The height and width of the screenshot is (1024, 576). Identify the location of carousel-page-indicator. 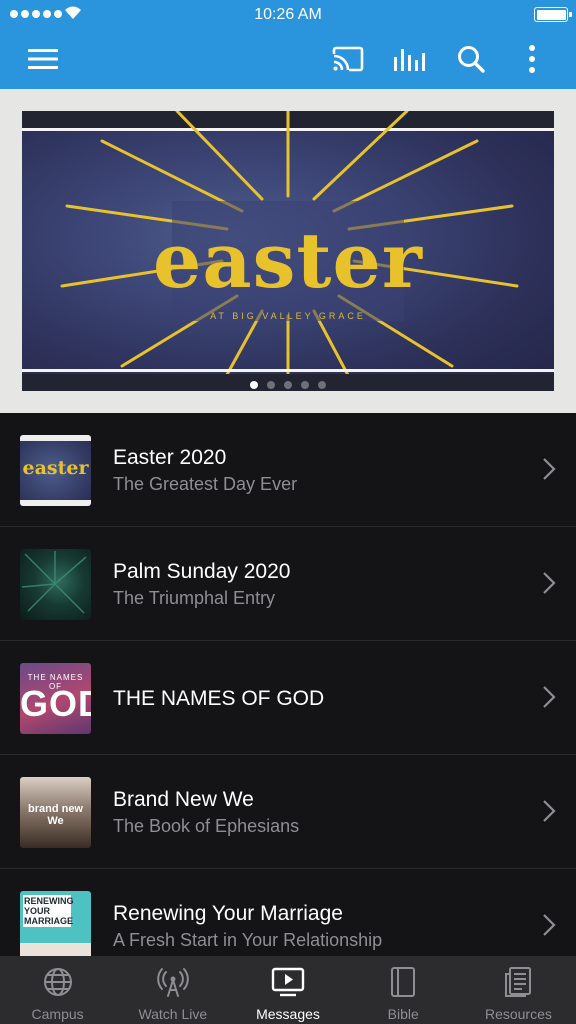
(288, 385).